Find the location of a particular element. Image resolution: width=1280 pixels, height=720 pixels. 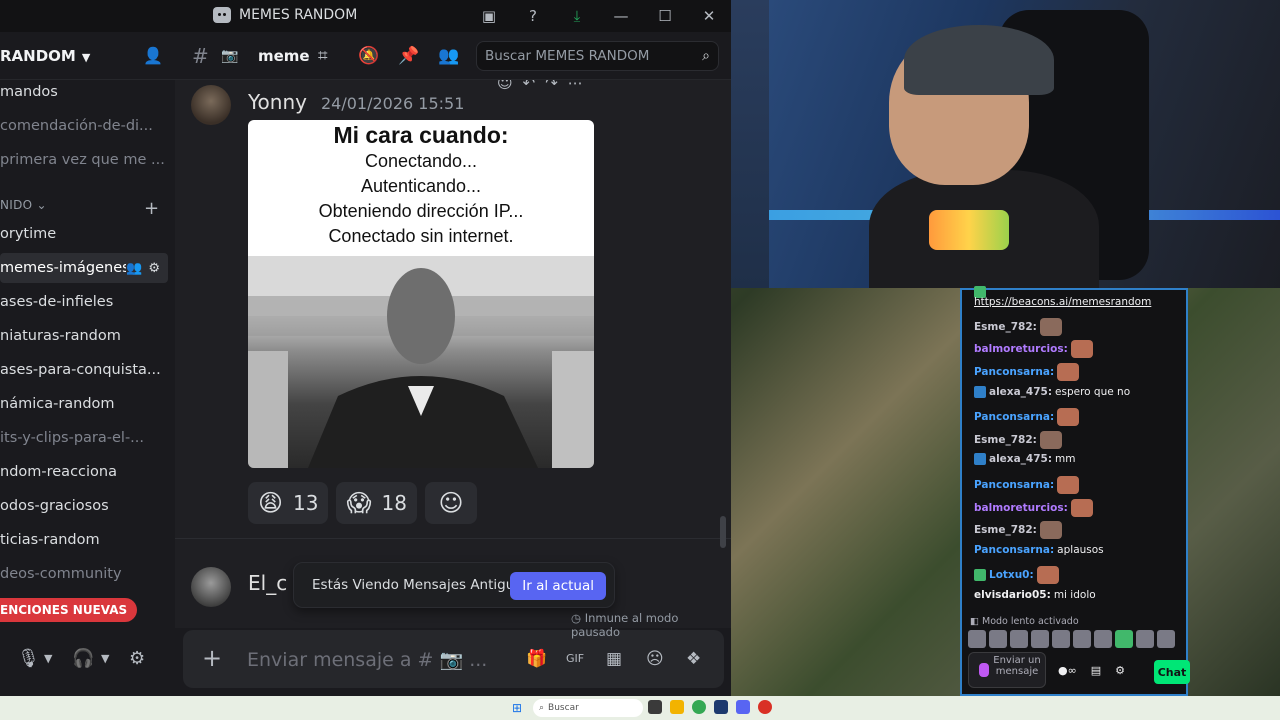

chat-tools: ●∞ ▤ ⚙ is located at coordinates (1091, 670).